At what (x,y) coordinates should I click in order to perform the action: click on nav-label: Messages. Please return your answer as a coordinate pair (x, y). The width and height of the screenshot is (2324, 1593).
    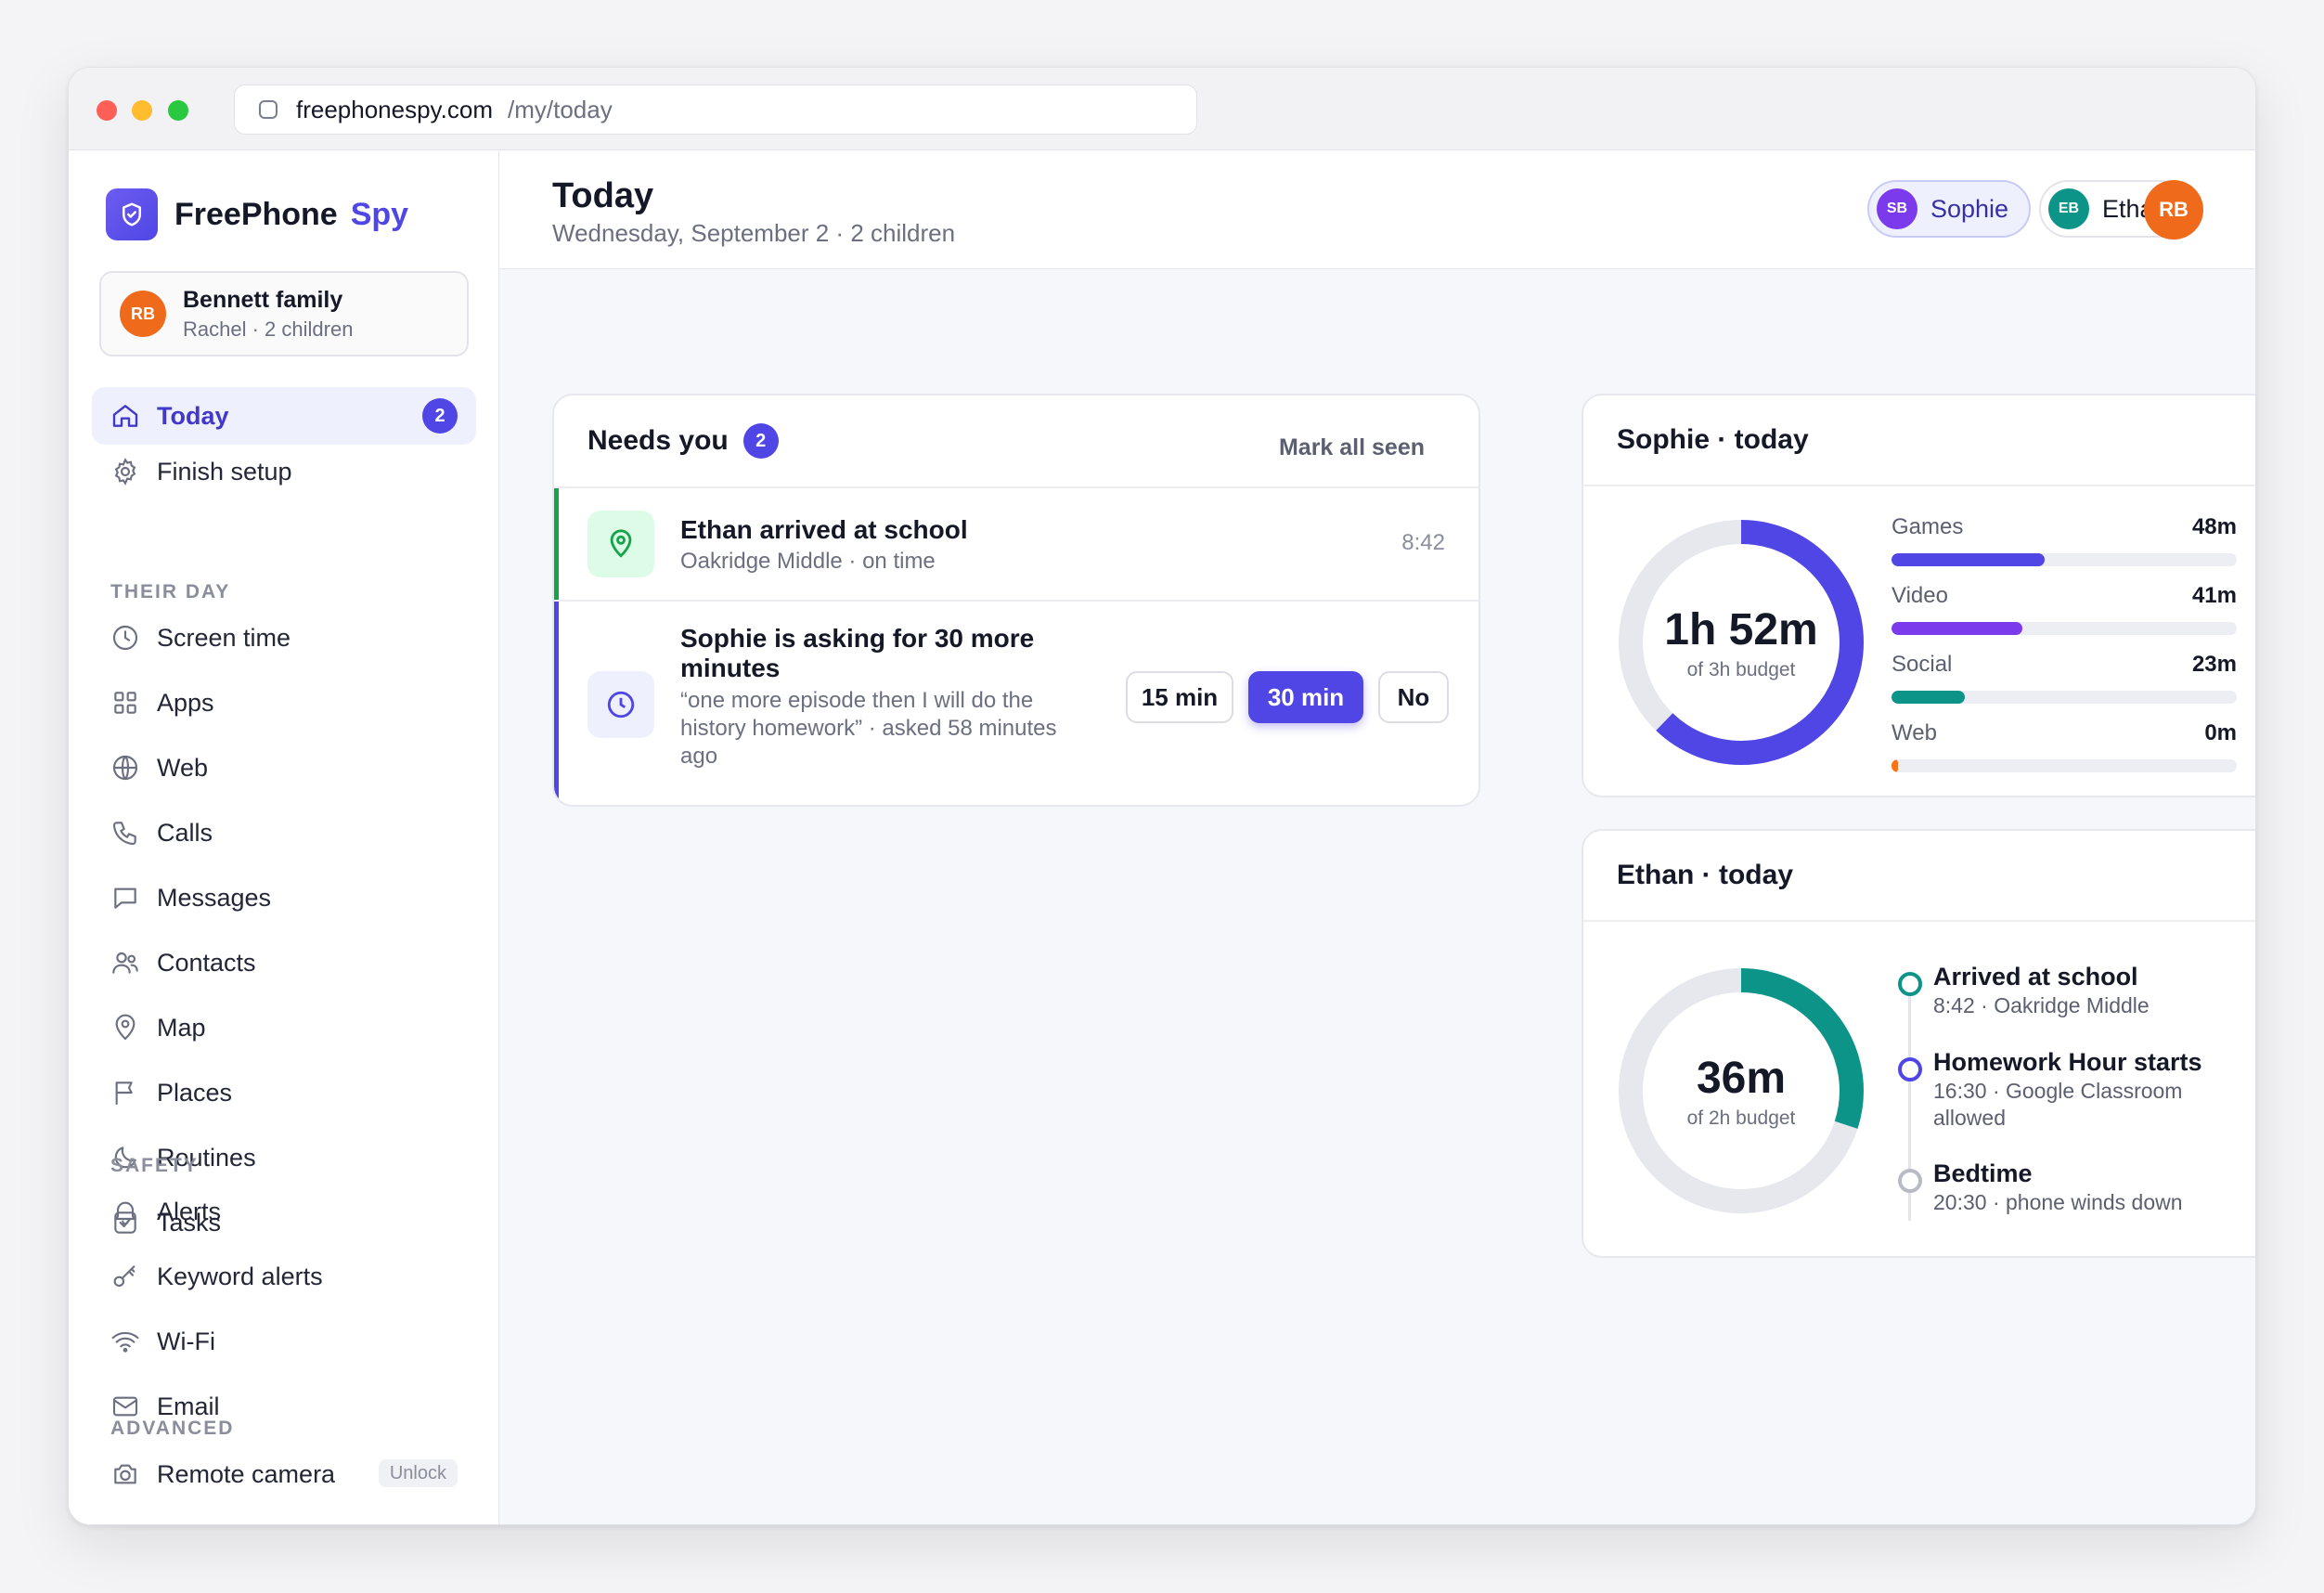
    Looking at the image, I should click on (214, 897).